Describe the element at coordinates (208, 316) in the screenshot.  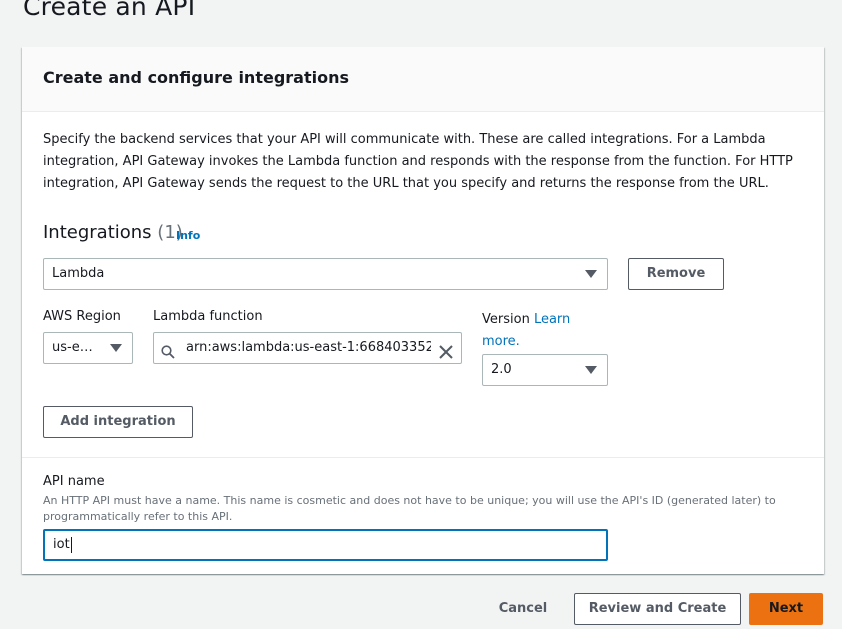
I see `lambda-function-label: Lambda function` at that location.